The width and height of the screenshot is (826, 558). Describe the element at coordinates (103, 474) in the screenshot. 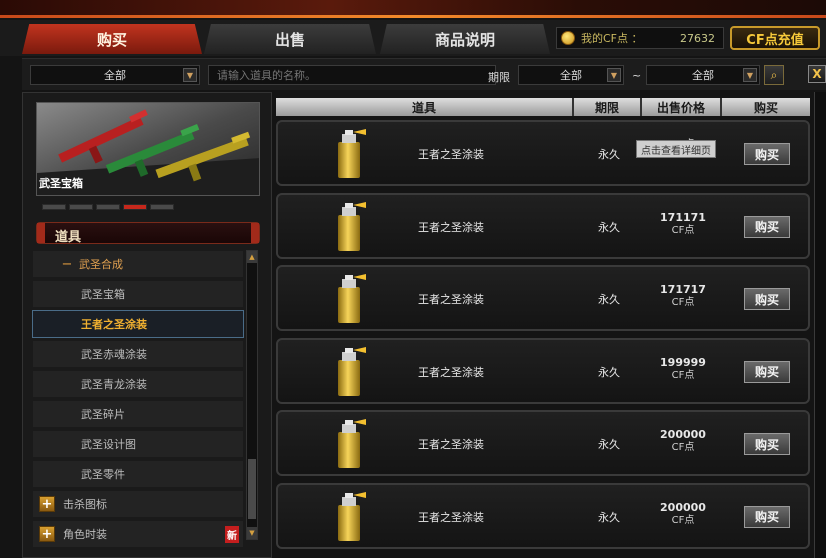

I see `sidebar-item-label: 武圣零件` at that location.